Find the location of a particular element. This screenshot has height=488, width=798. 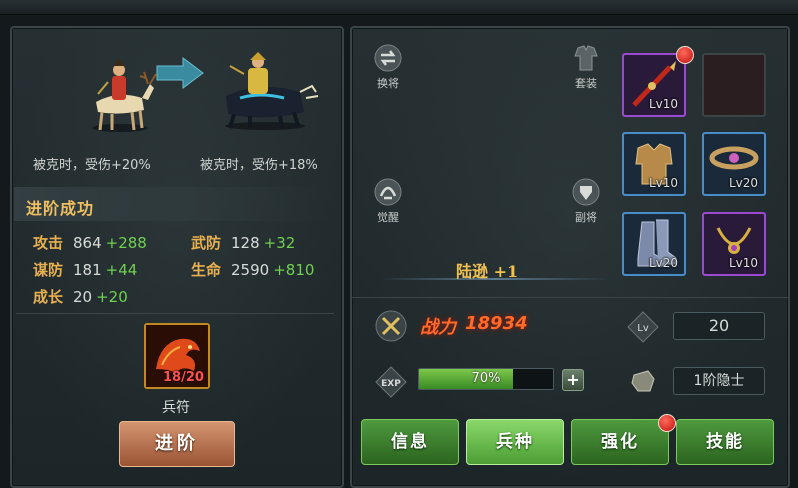

crossed-swords-icon is located at coordinates (391, 326).